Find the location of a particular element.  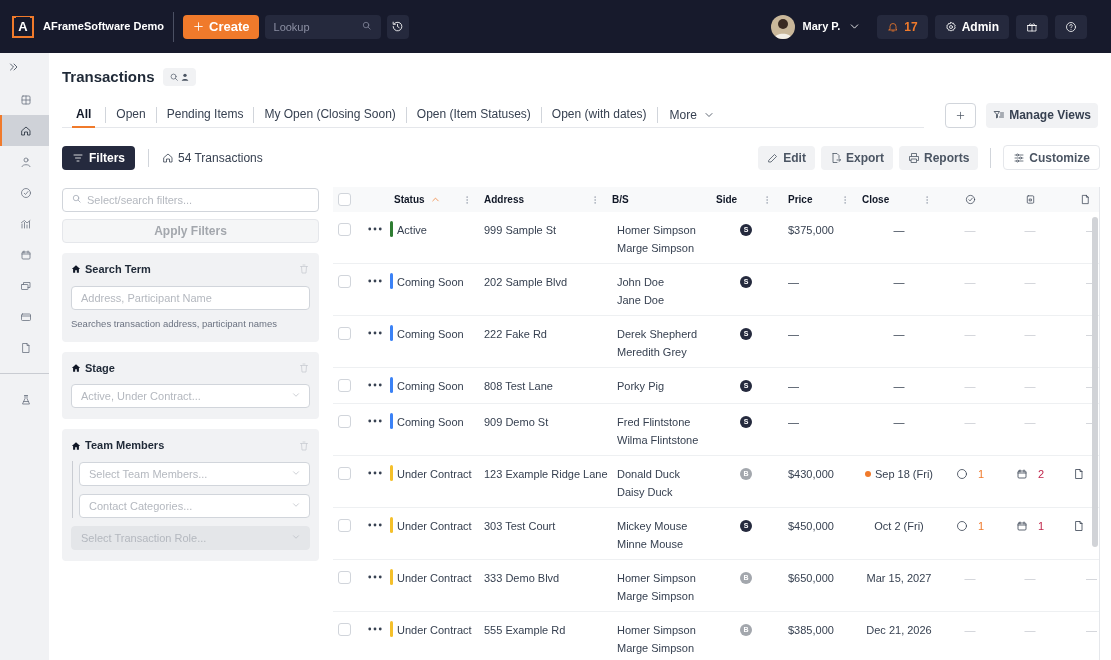

history-button is located at coordinates (397, 26).